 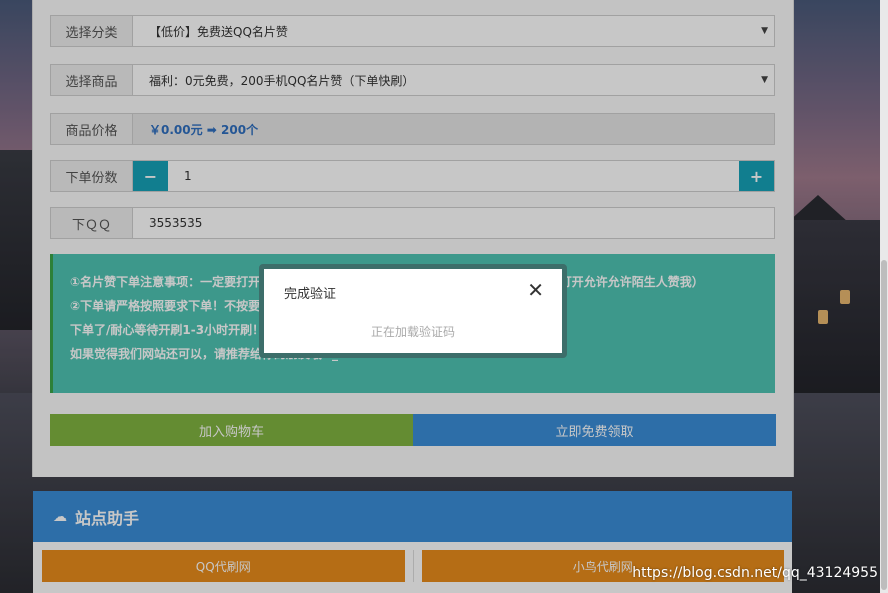 I want to click on loading-message: 正在加载验证码, so click(x=412, y=332).